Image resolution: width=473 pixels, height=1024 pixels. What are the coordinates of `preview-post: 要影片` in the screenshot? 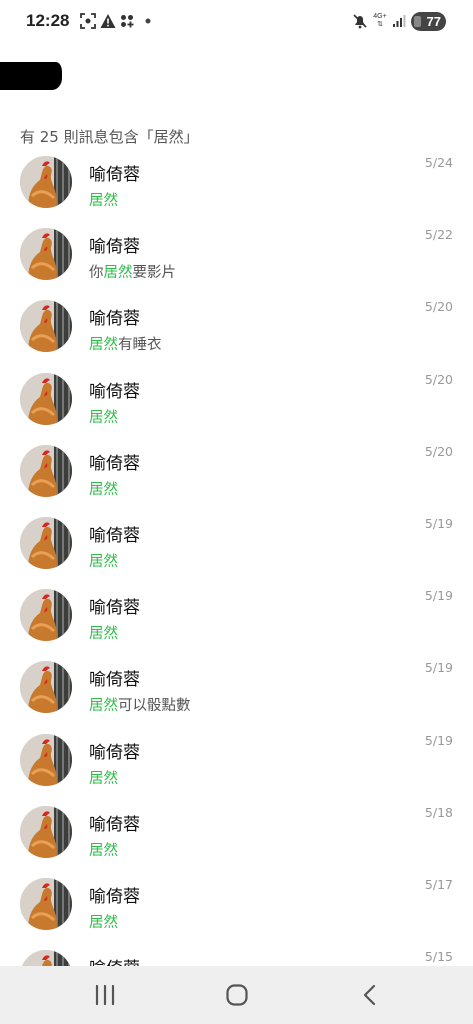 It's located at (154, 273).